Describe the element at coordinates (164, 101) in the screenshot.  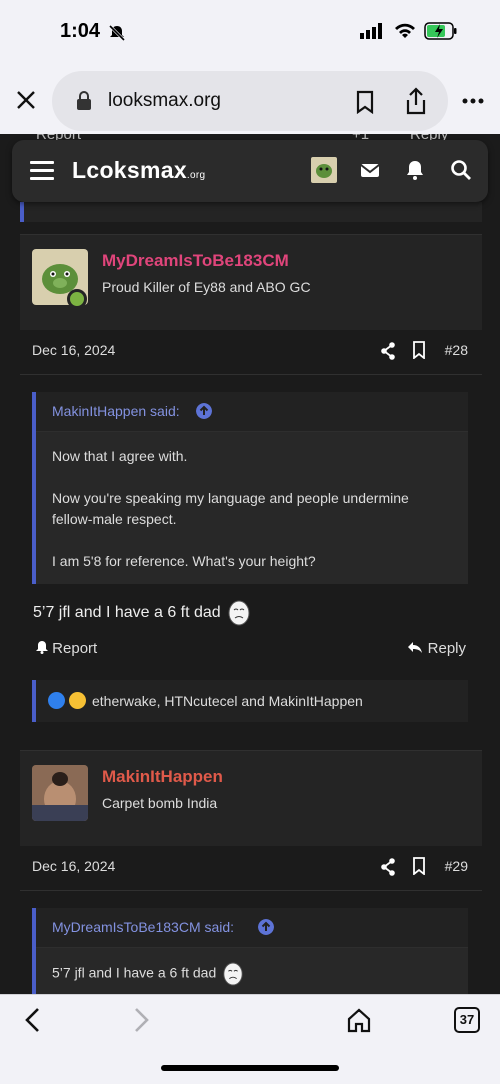
I see `url-text: looksmax.org` at that location.